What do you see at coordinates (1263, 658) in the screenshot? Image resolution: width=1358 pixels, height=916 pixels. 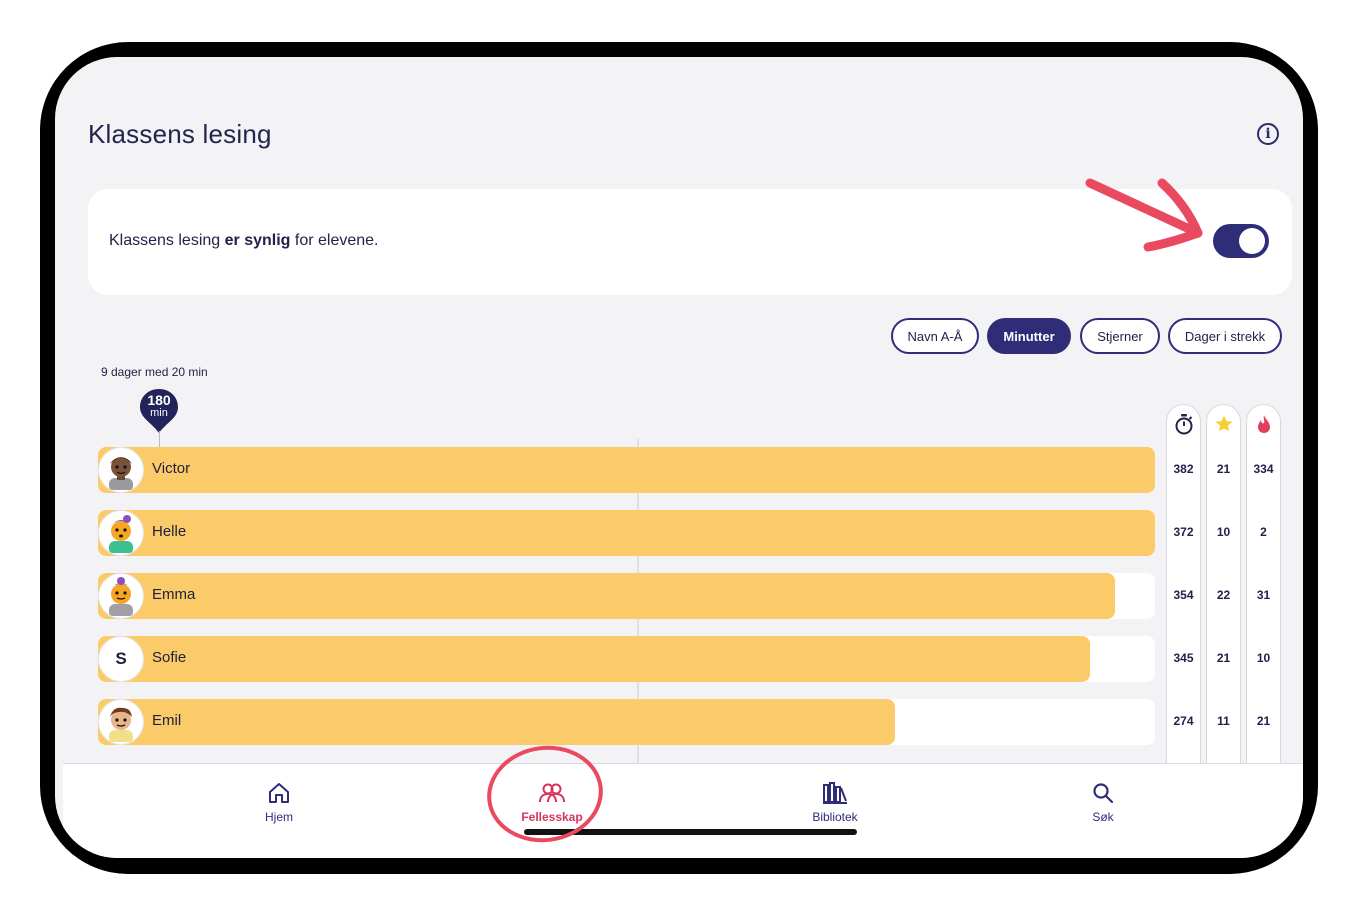 I see `streak-value: 10` at bounding box center [1263, 658].